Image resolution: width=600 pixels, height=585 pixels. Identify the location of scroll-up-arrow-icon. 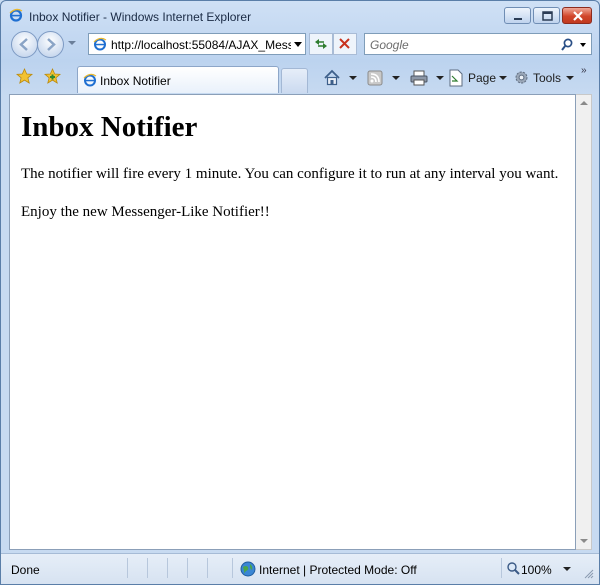
(584, 103).